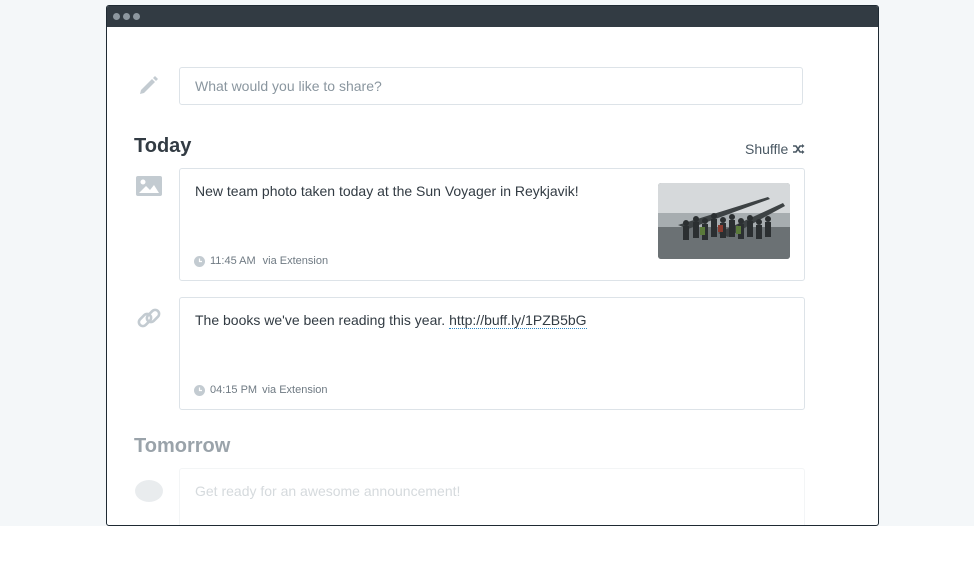 This screenshot has height=583, width=974. I want to click on shuffle-icon, so click(799, 149).